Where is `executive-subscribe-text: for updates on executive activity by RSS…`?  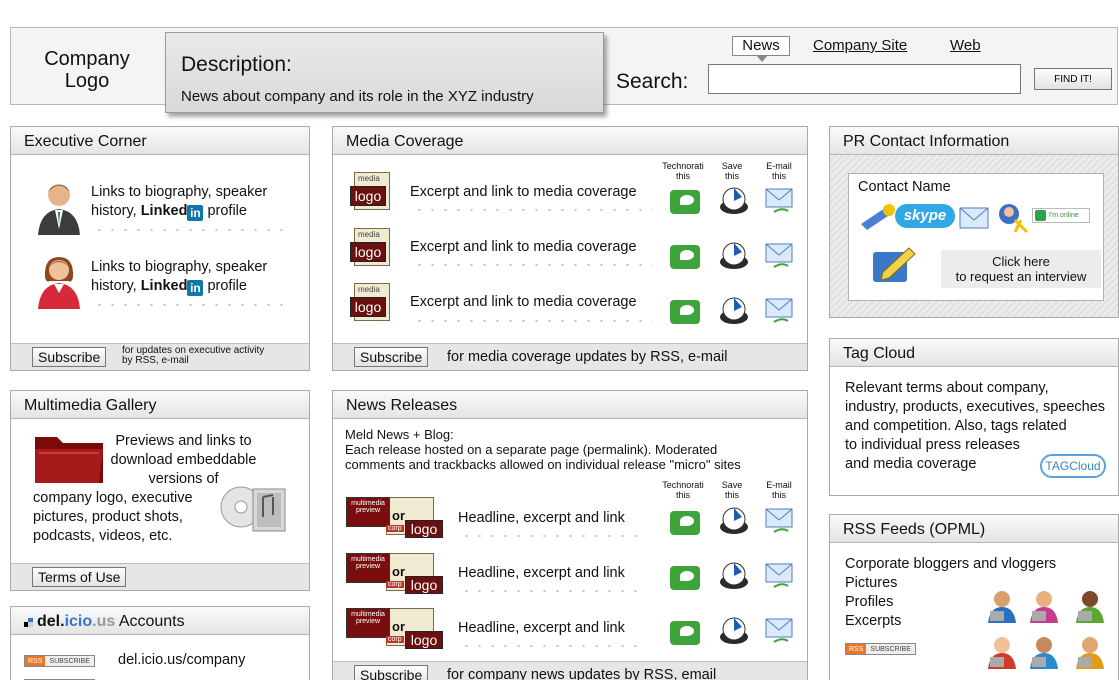
executive-subscribe-text: for updates on executive activity by RSS… is located at coordinates (193, 355).